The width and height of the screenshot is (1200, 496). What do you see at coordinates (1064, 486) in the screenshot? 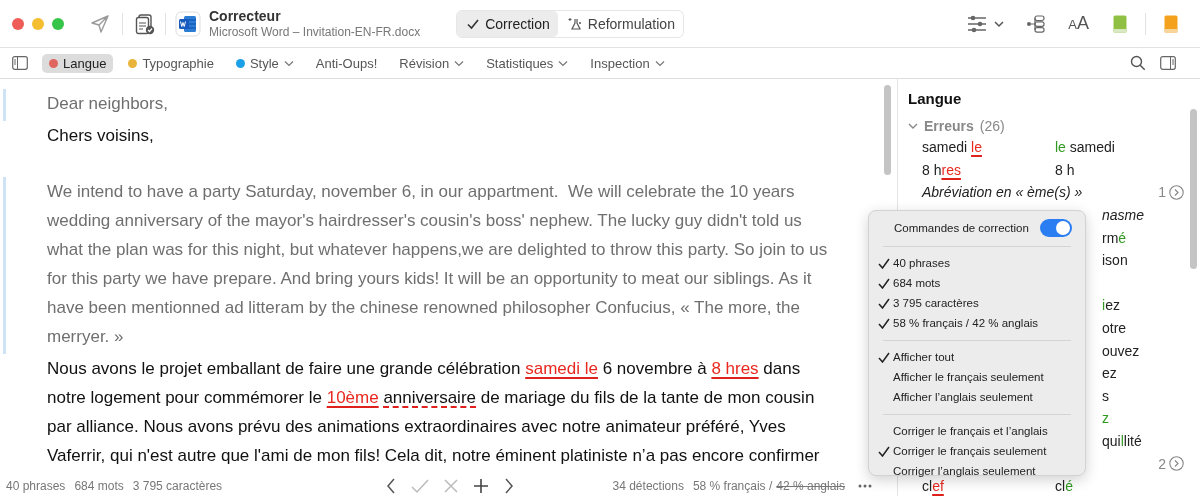
I see `suggestion-text: clé` at bounding box center [1064, 486].